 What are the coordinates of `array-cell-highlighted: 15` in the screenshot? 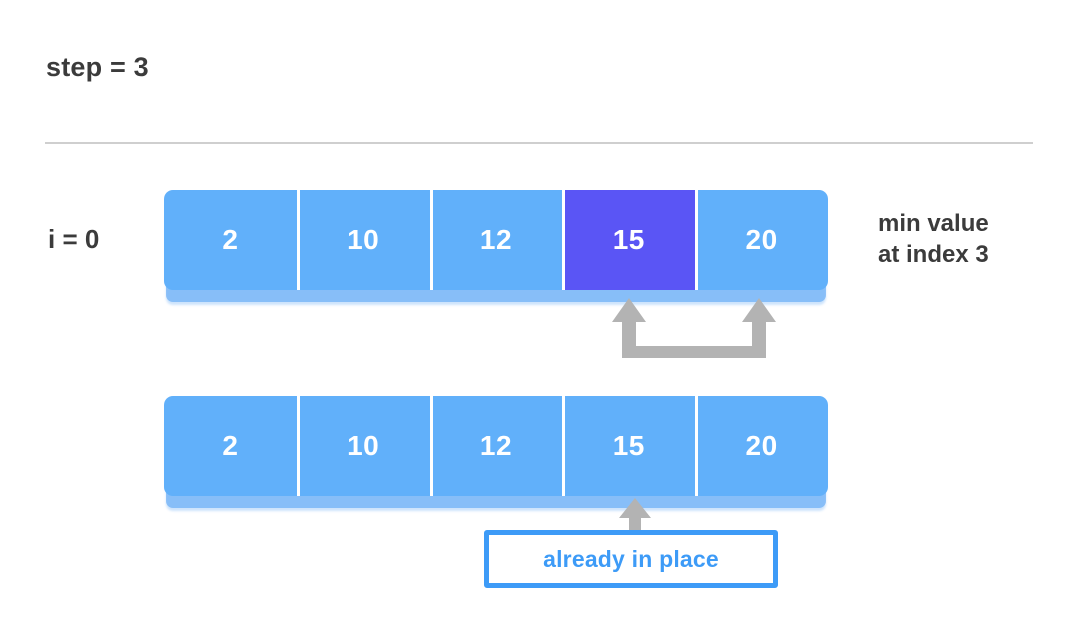 It's located at (629, 240).